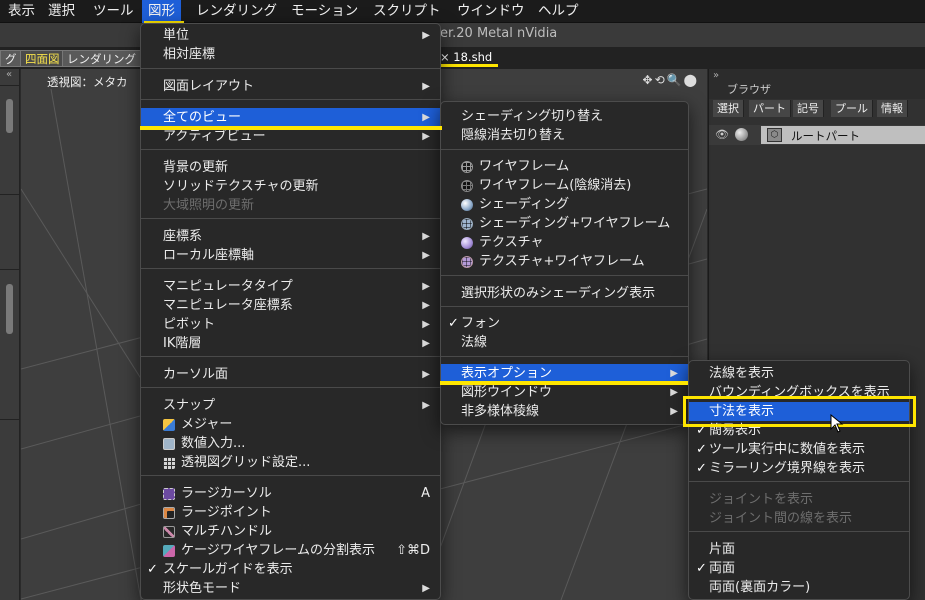 This screenshot has height=600, width=925. What do you see at coordinates (207, 424) in the screenshot?
I see `menu-item-label: メジャー` at bounding box center [207, 424].